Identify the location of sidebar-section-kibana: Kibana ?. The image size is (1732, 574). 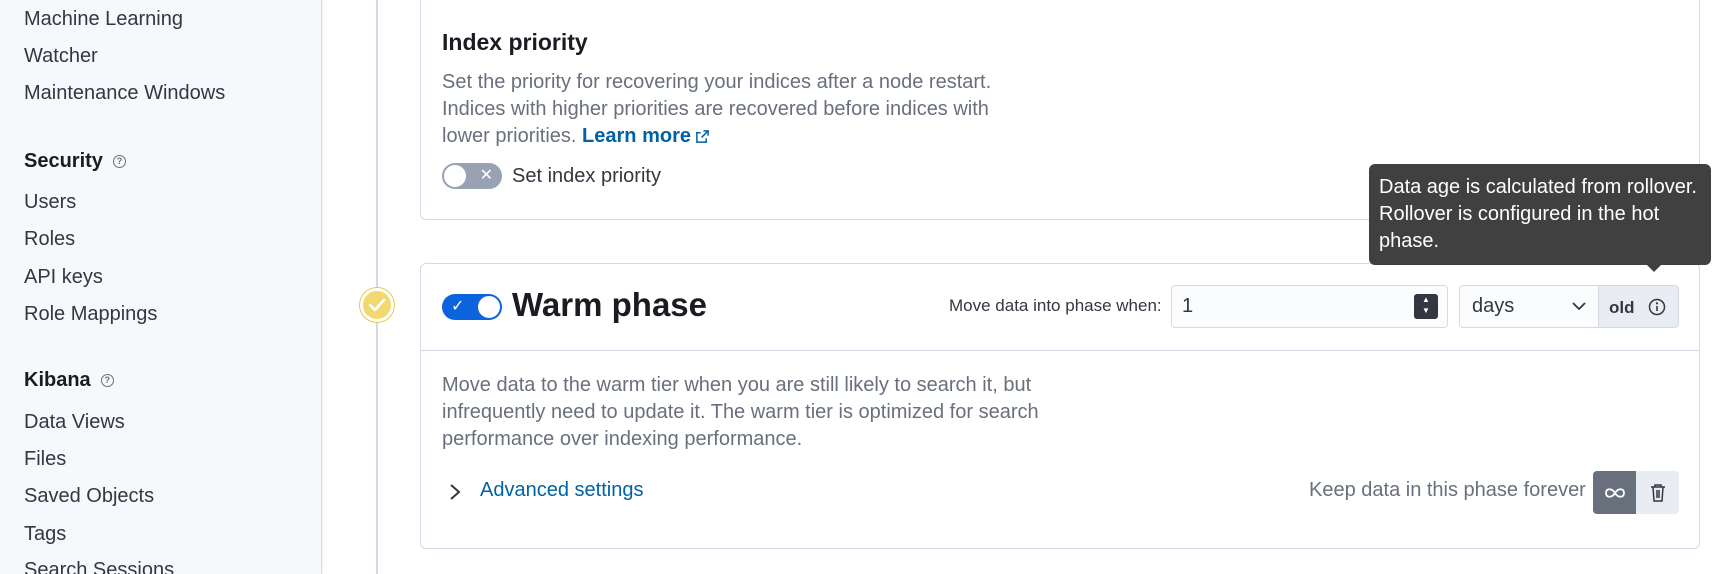
(69, 380).